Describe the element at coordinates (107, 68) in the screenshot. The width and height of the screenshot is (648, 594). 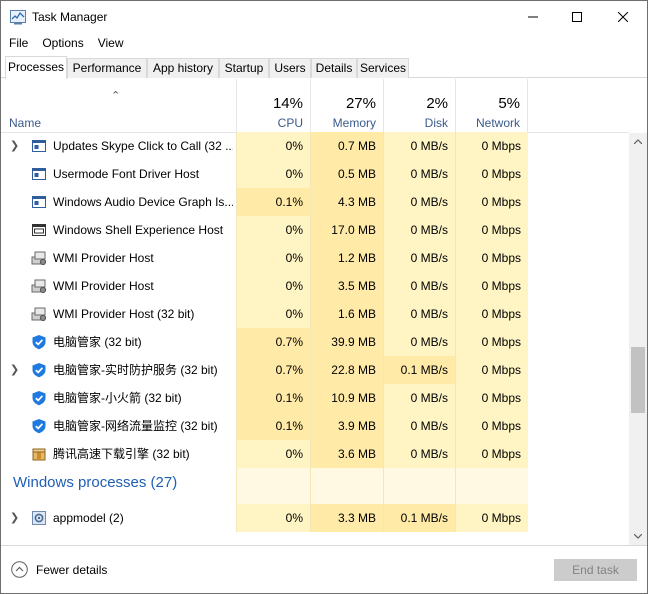
I see `tab-performance: Performance` at that location.